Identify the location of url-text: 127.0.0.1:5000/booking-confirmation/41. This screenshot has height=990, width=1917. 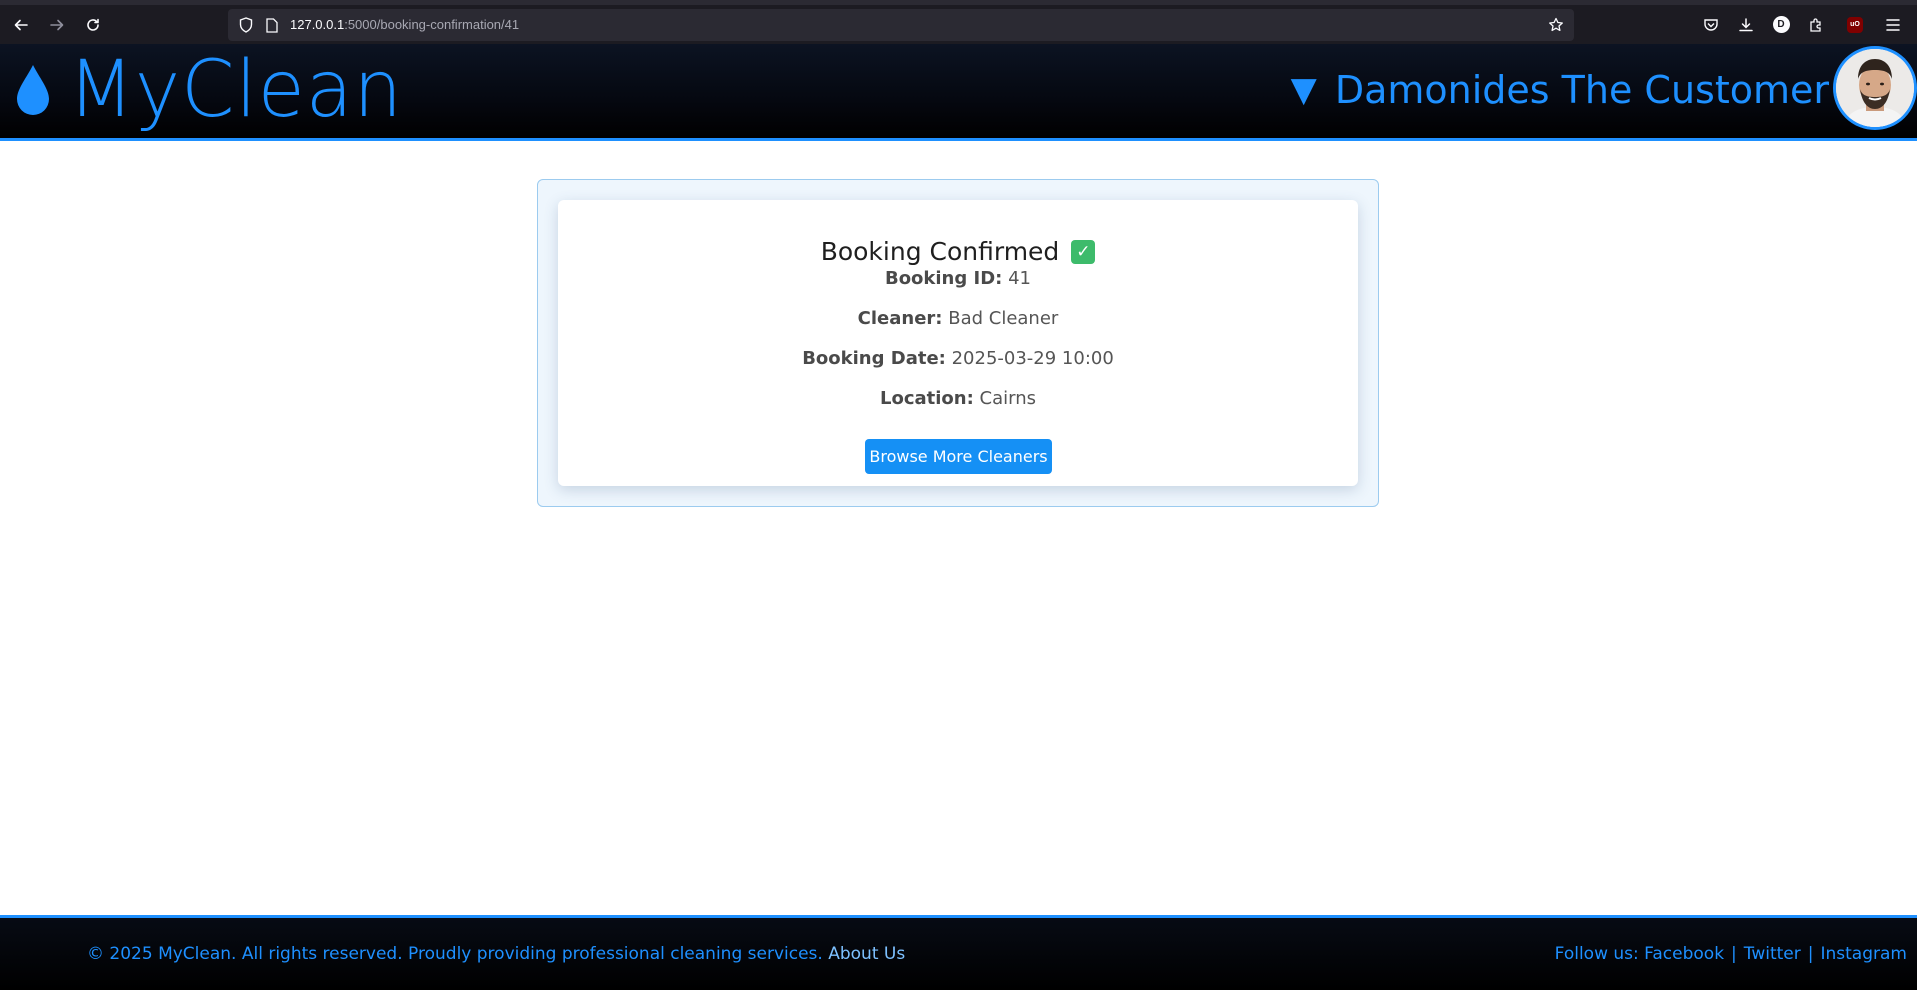
(404, 25).